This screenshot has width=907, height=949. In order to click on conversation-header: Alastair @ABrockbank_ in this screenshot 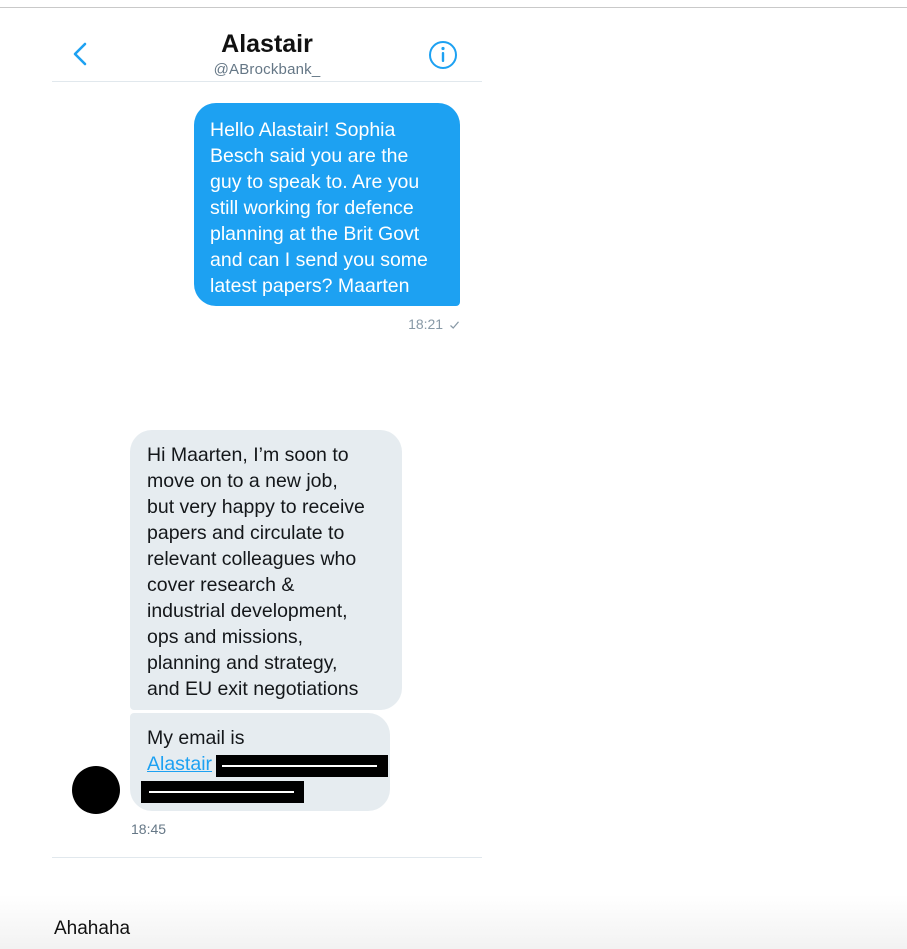, I will do `click(267, 50)`.